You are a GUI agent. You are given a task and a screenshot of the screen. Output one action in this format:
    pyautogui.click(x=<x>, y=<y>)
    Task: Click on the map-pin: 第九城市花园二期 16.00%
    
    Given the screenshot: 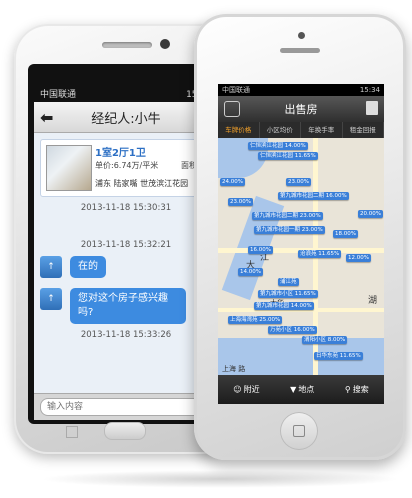 What is the action you would take?
    pyautogui.click(x=313, y=196)
    